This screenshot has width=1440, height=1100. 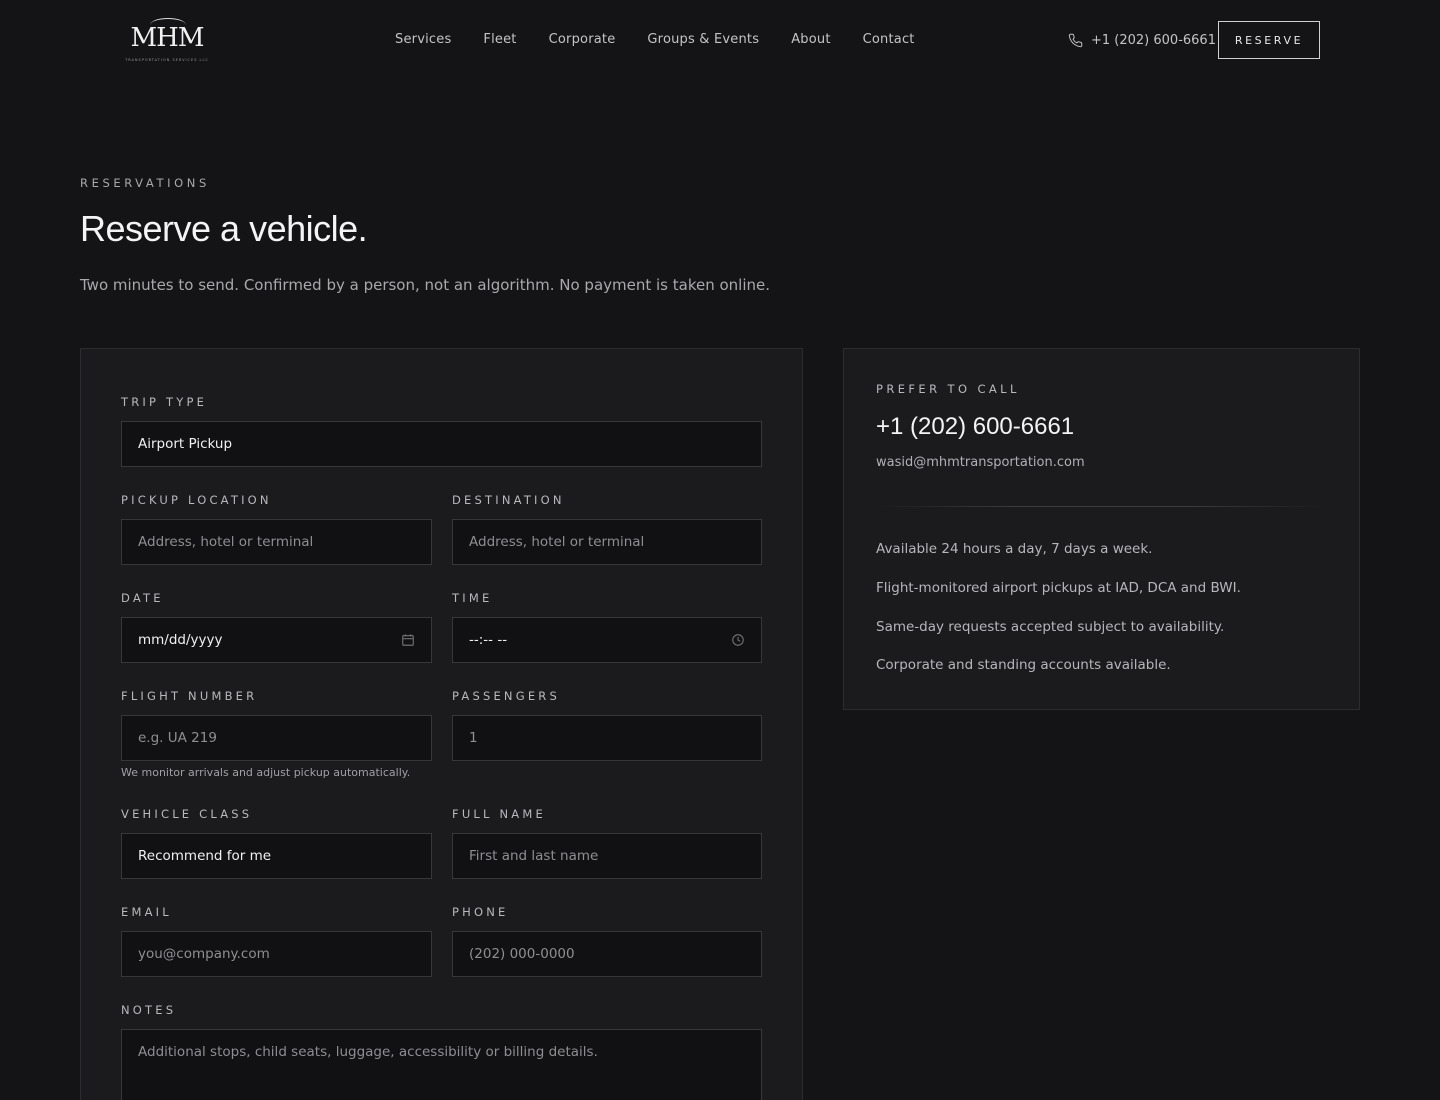 I want to click on email-wrap, so click(x=276, y=954).